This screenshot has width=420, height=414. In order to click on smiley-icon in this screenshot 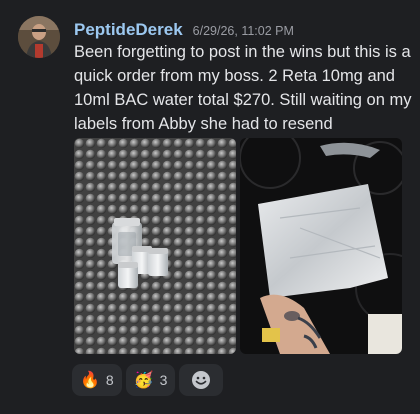, I will do `click(201, 380)`.